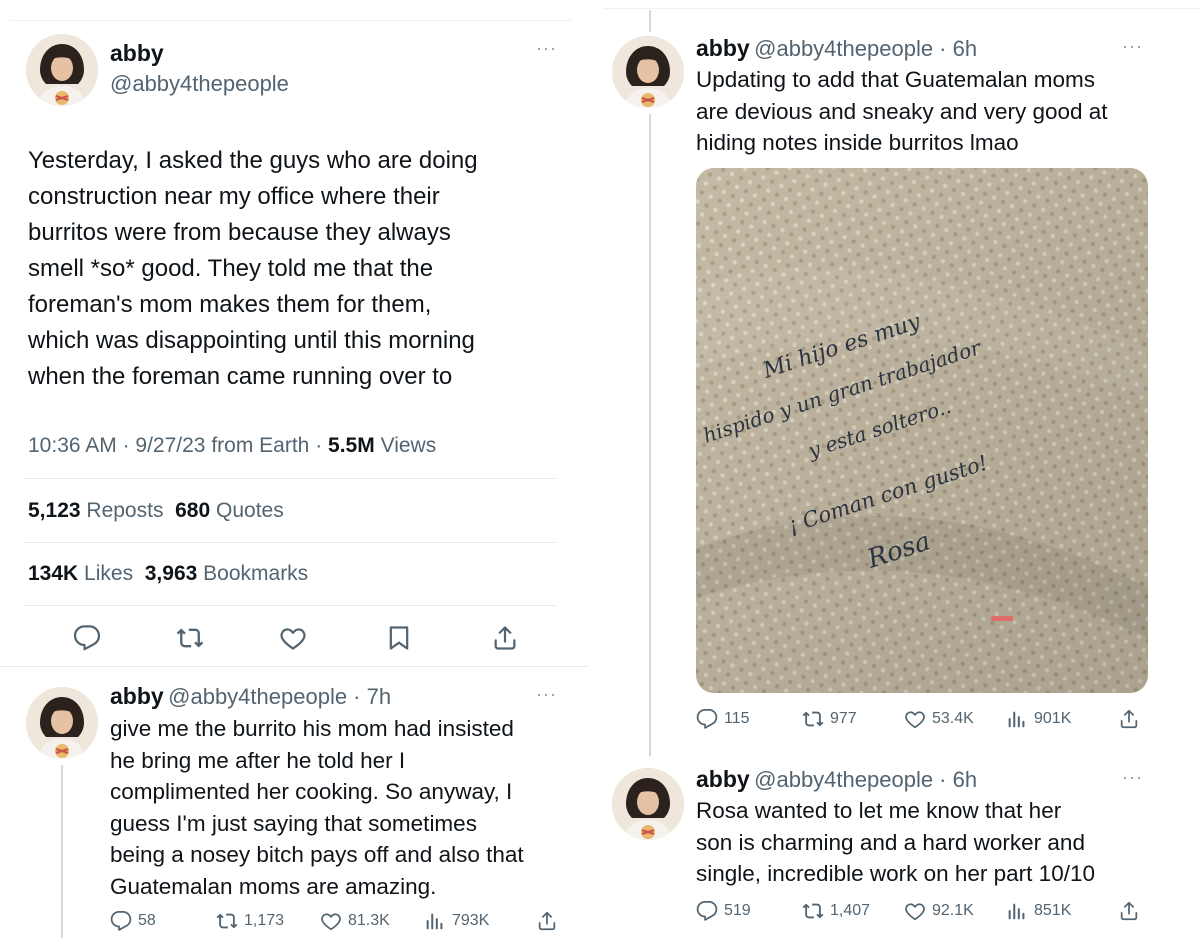 The image size is (1200, 938). I want to click on repost-count: 1,407, so click(836, 911).